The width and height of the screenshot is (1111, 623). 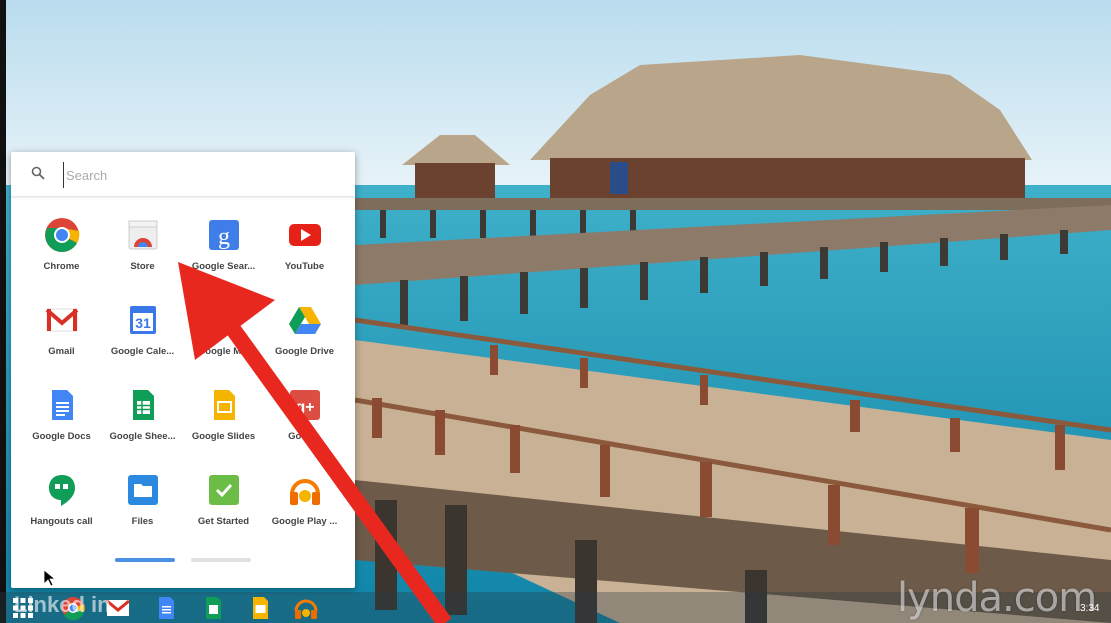 I want to click on app-label: Store, so click(x=142, y=266).